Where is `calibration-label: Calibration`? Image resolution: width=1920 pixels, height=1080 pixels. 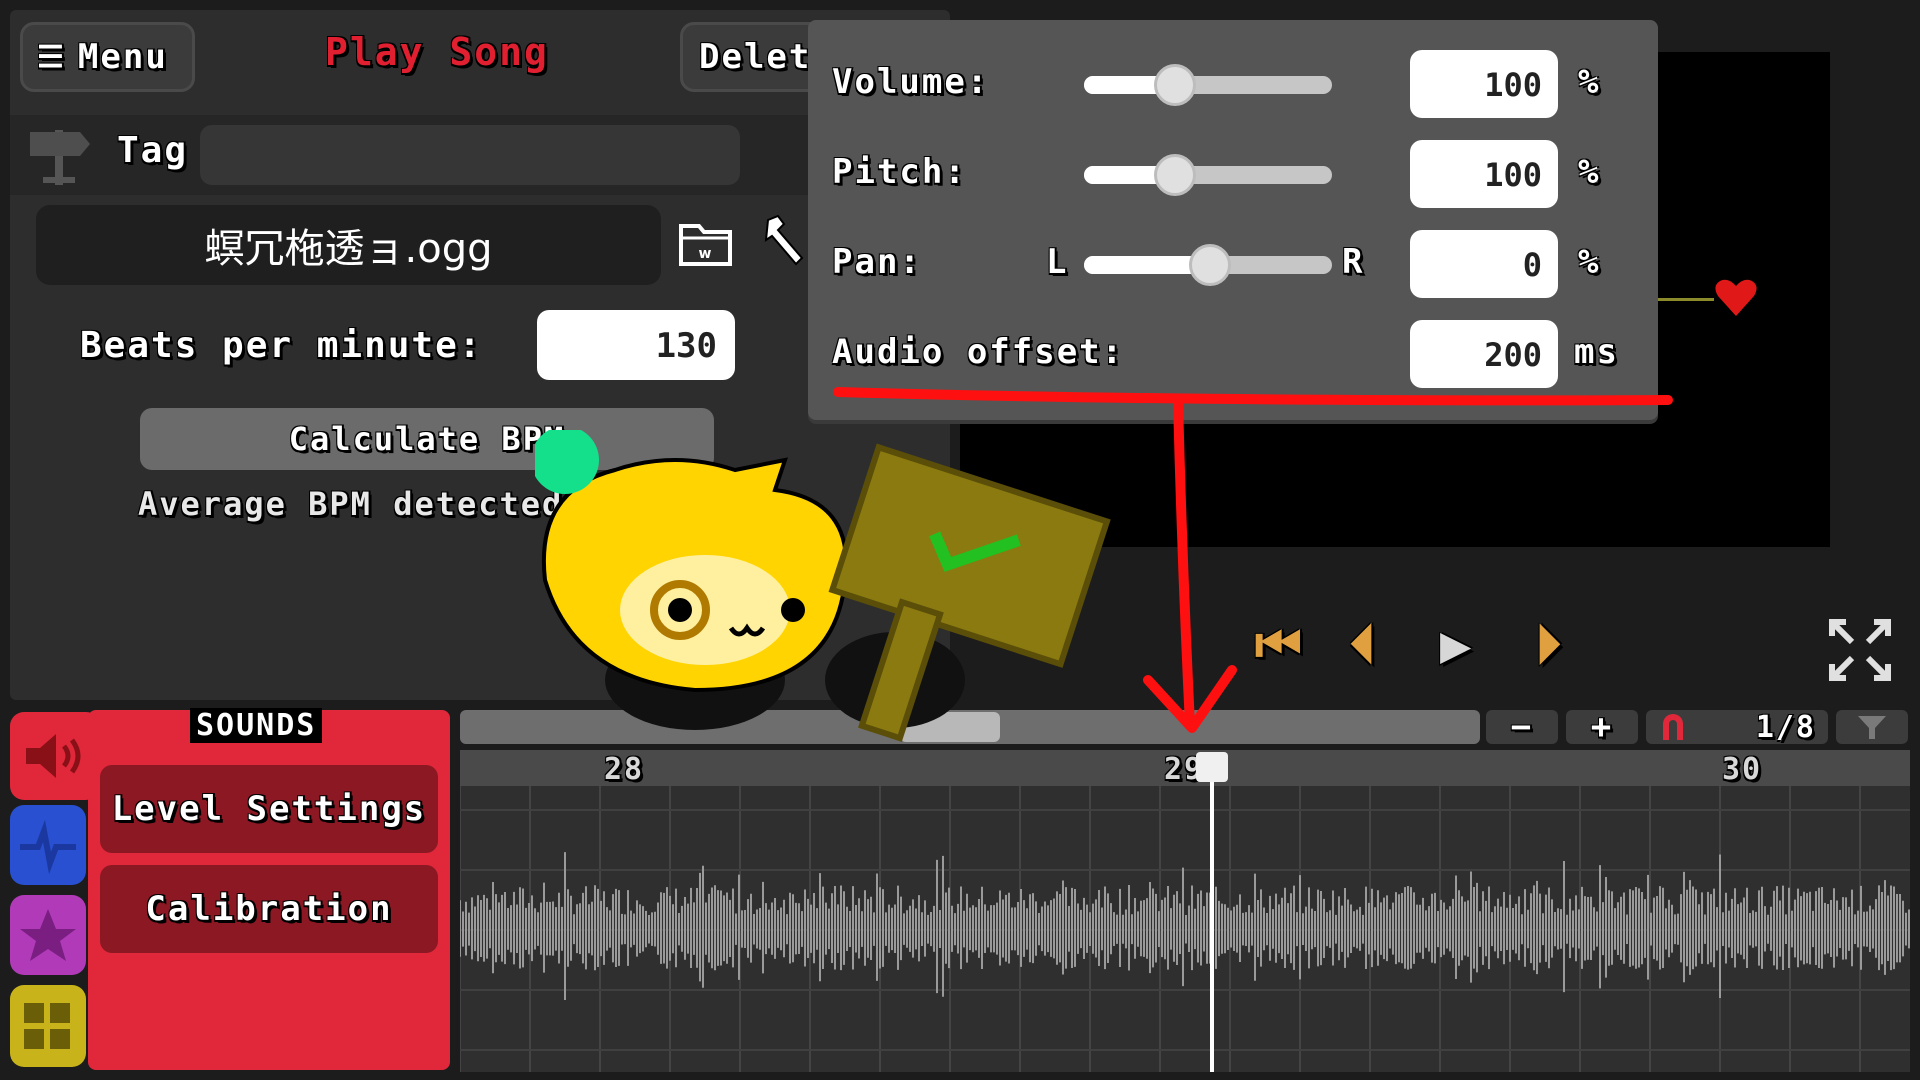
calibration-label: Calibration is located at coordinates (269, 909).